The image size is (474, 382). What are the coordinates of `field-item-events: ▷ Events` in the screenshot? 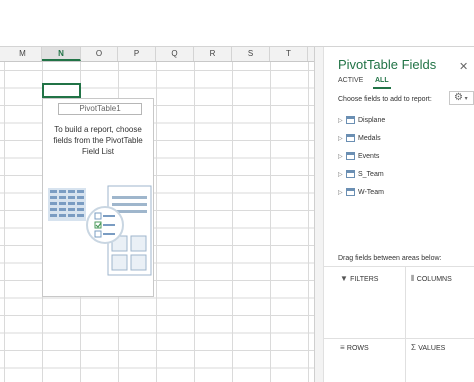 It's located at (403, 156).